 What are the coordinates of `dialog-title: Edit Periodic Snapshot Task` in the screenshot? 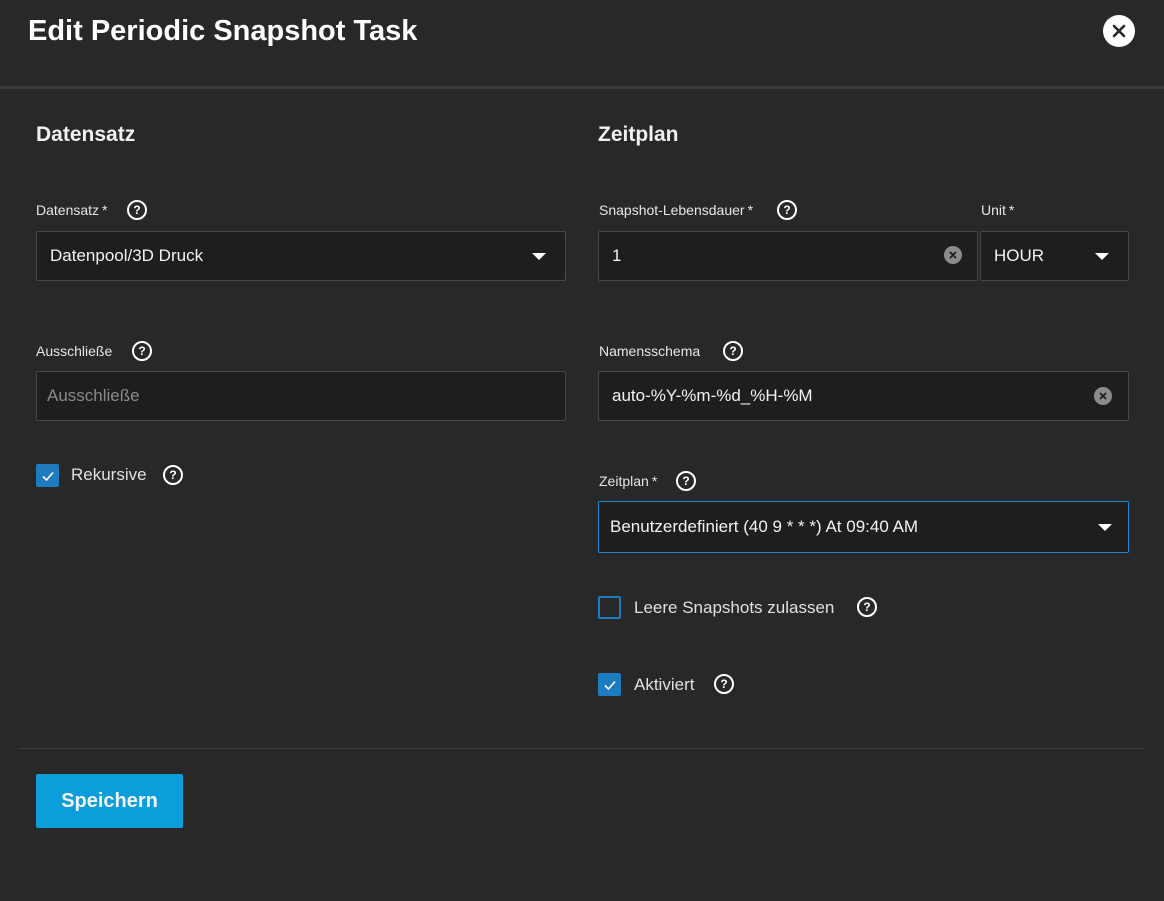 It's located at (223, 31).